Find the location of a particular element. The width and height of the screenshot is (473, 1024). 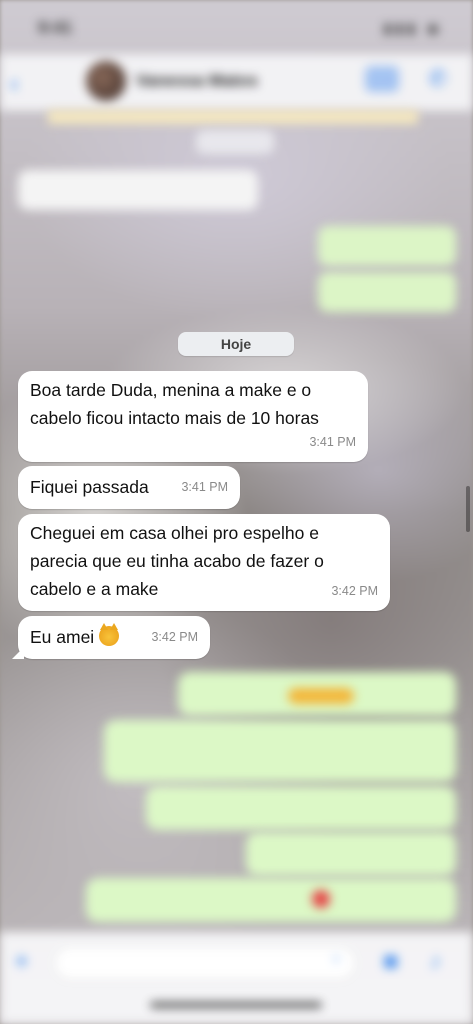

signal-battery-icon: ▮▮▮ ◉ is located at coordinates (413, 28).